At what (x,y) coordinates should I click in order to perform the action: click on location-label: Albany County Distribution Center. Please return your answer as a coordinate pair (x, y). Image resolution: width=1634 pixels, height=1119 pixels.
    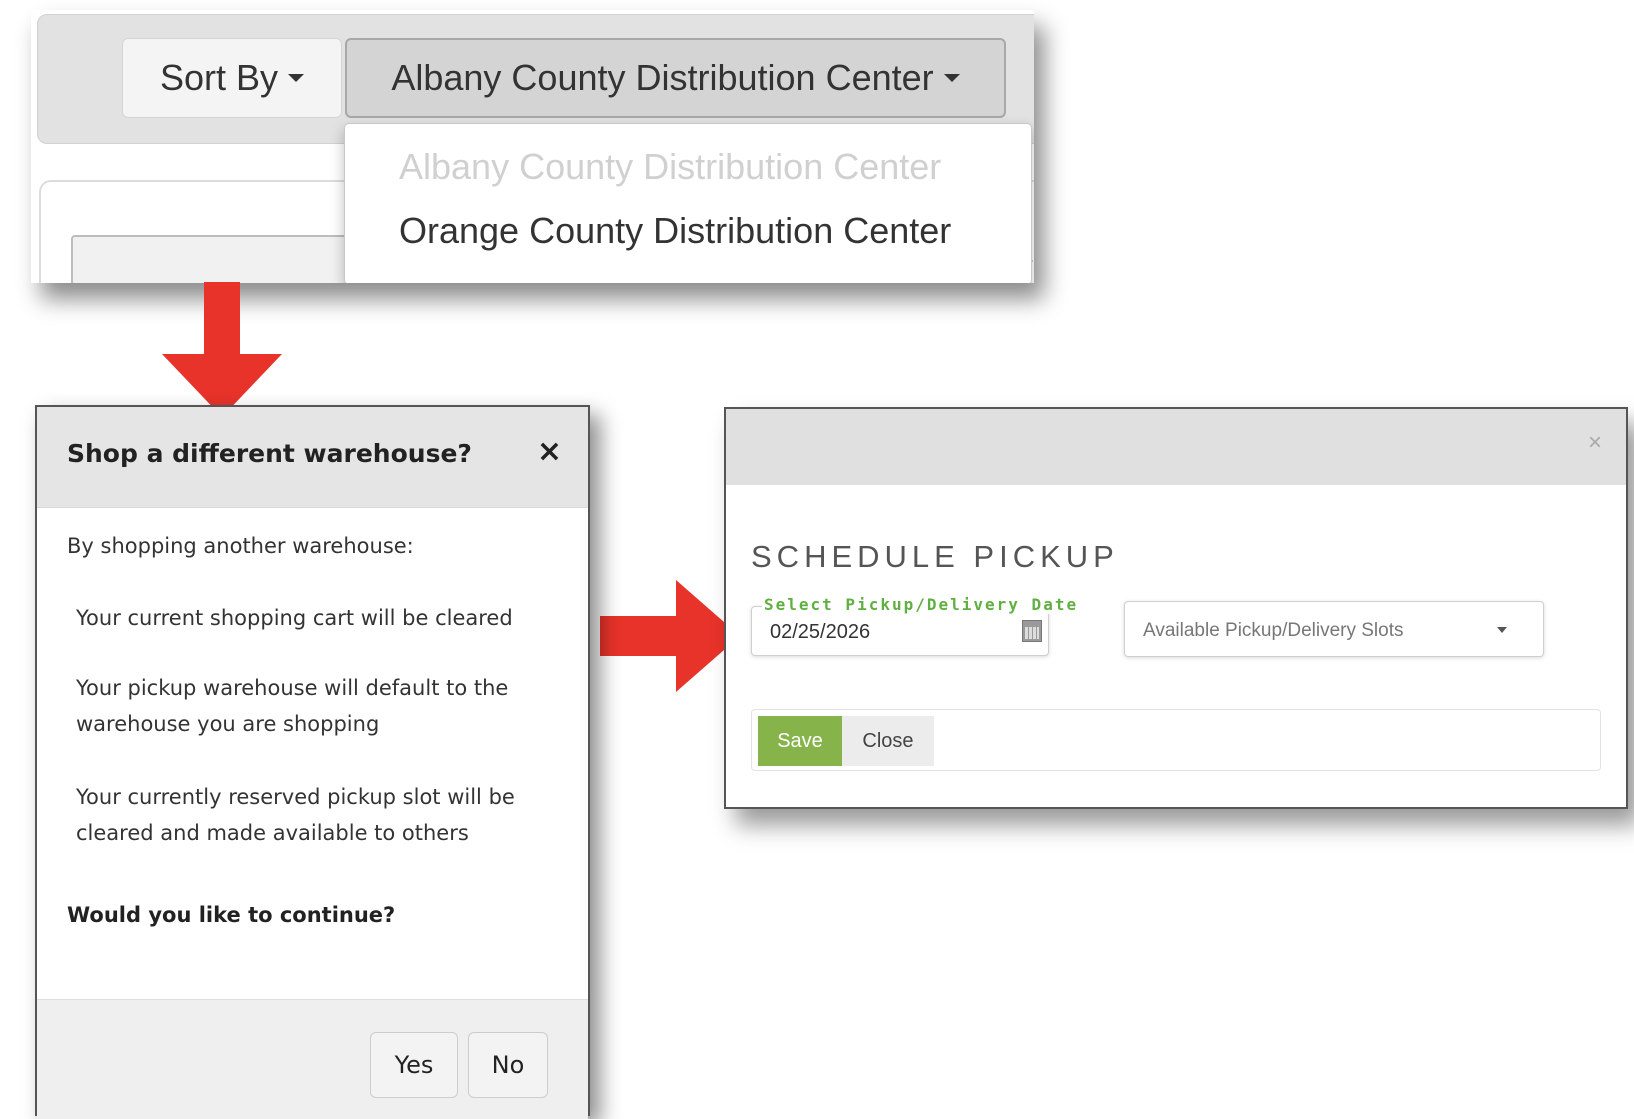
    Looking at the image, I should click on (662, 77).